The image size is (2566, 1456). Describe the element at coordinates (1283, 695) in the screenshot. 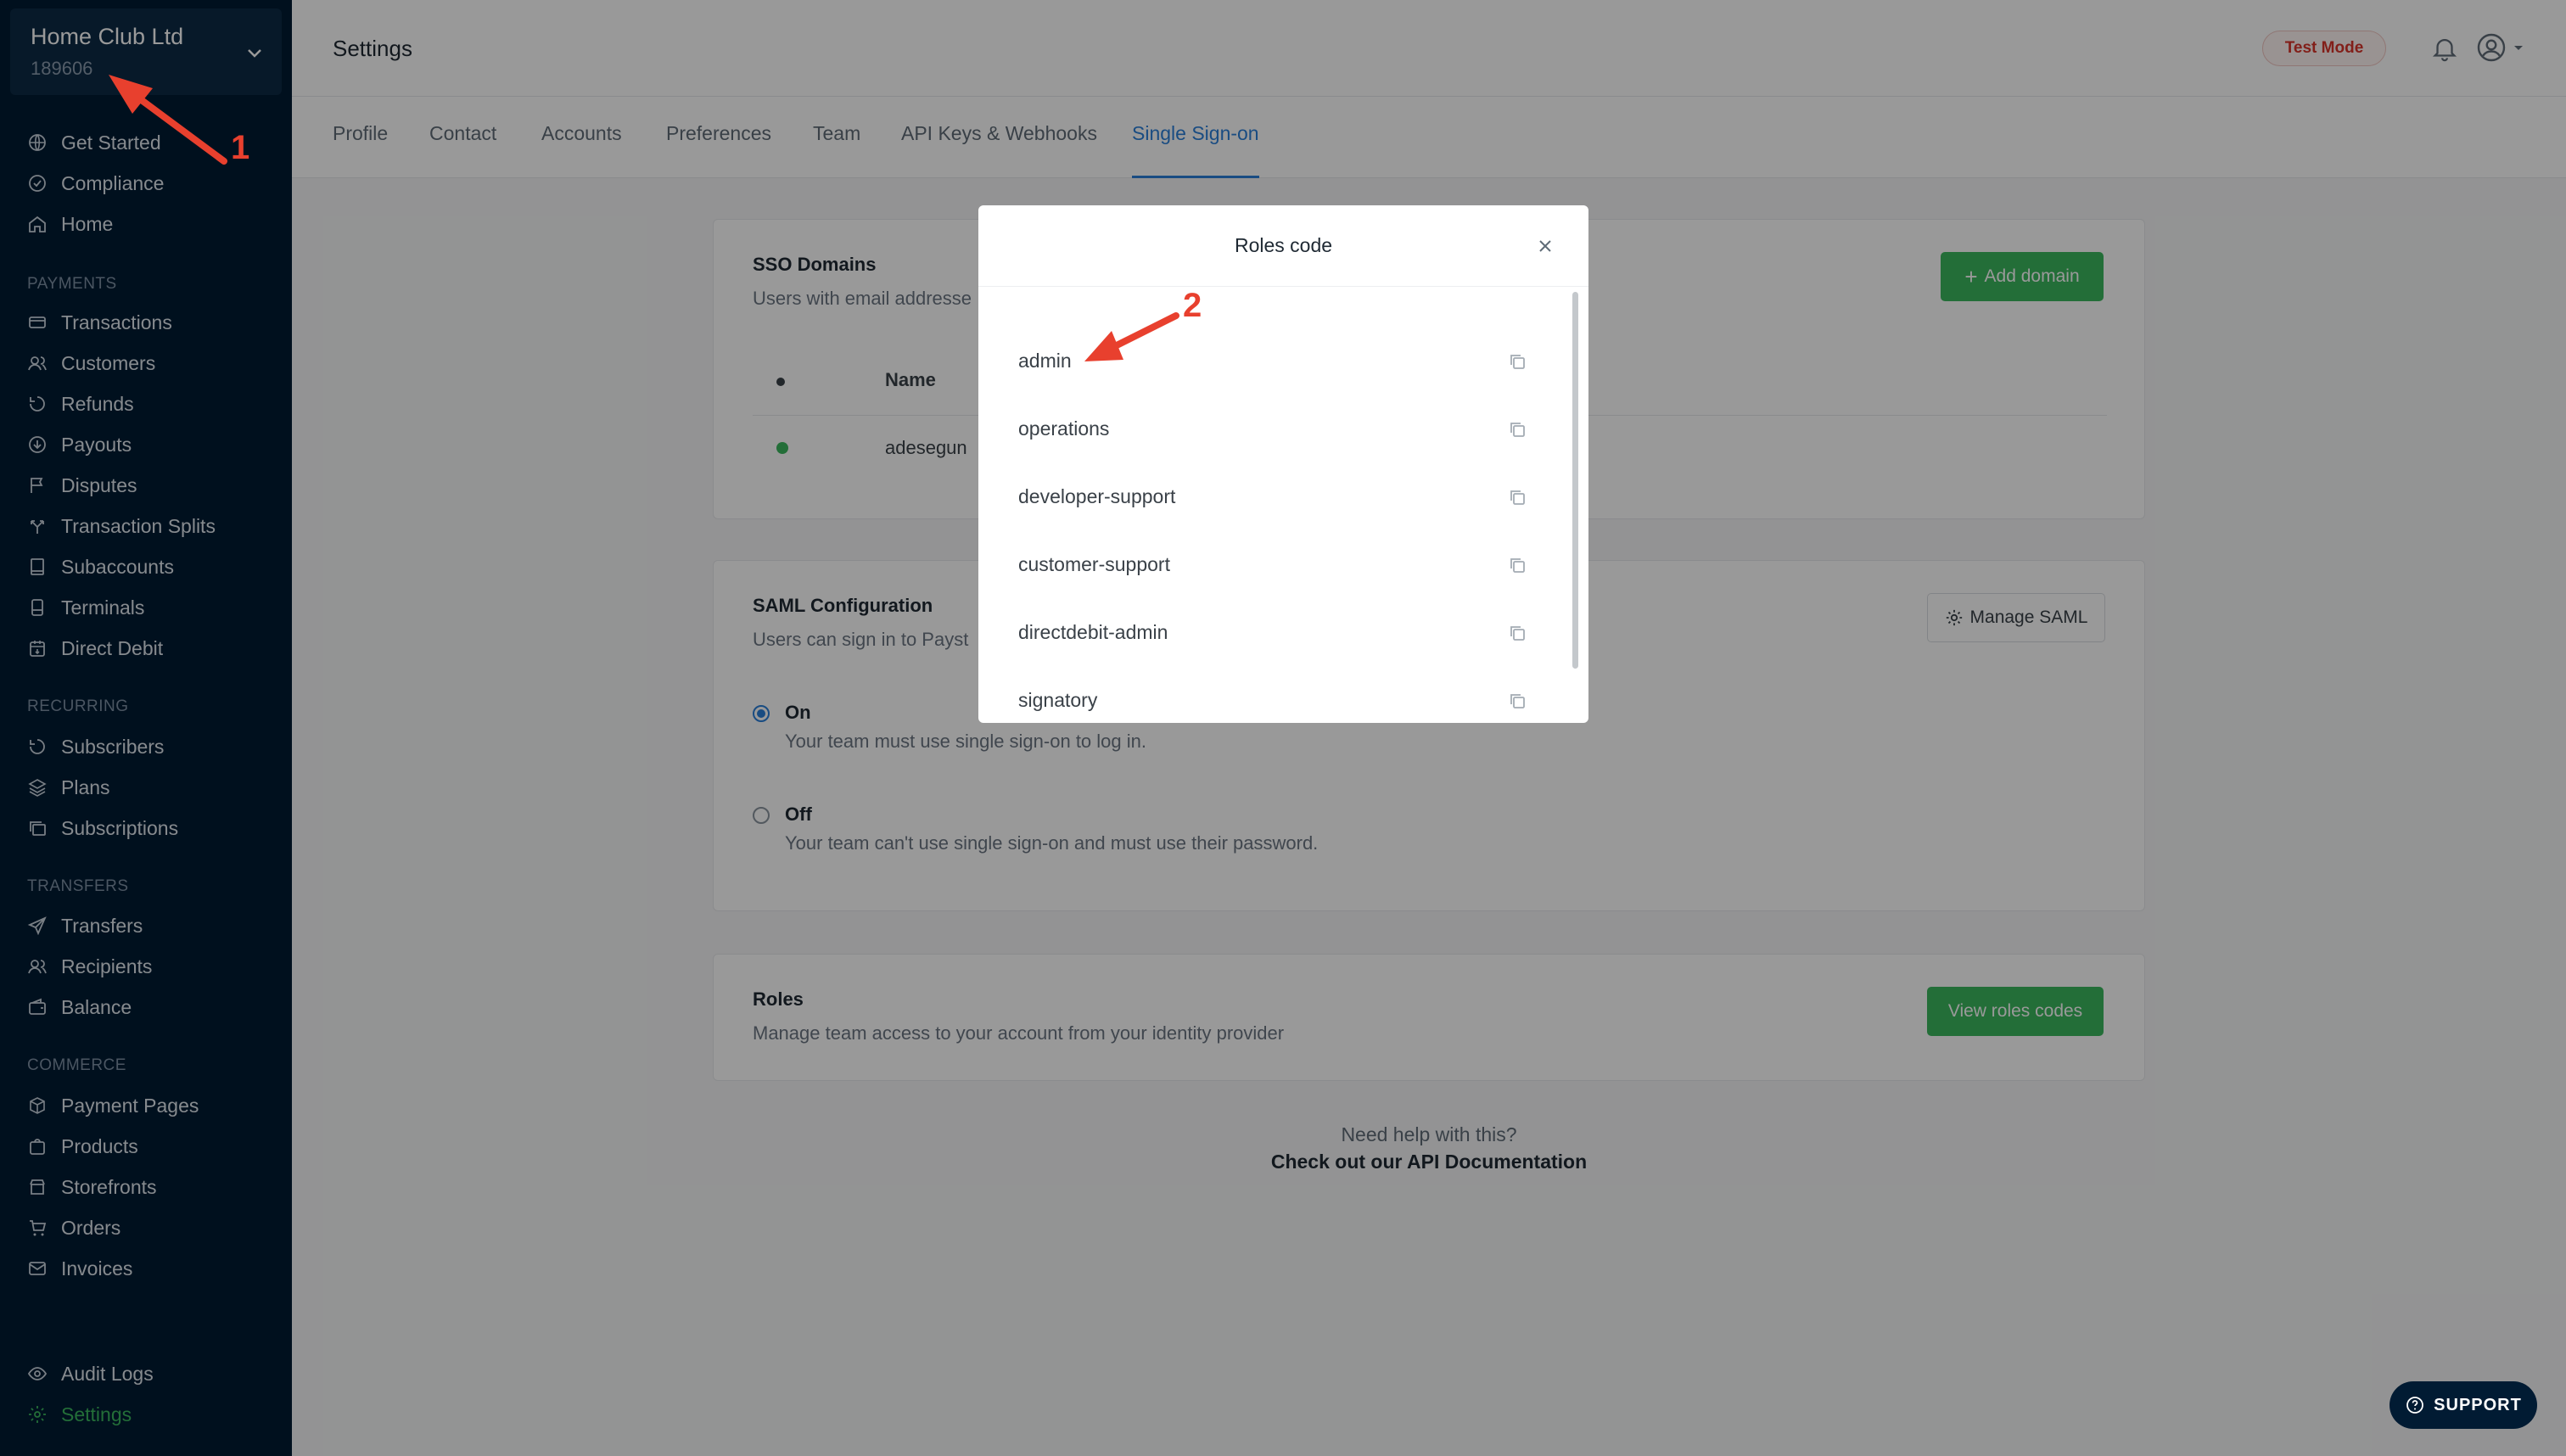

I see `role-row-signatory: signatory` at that location.